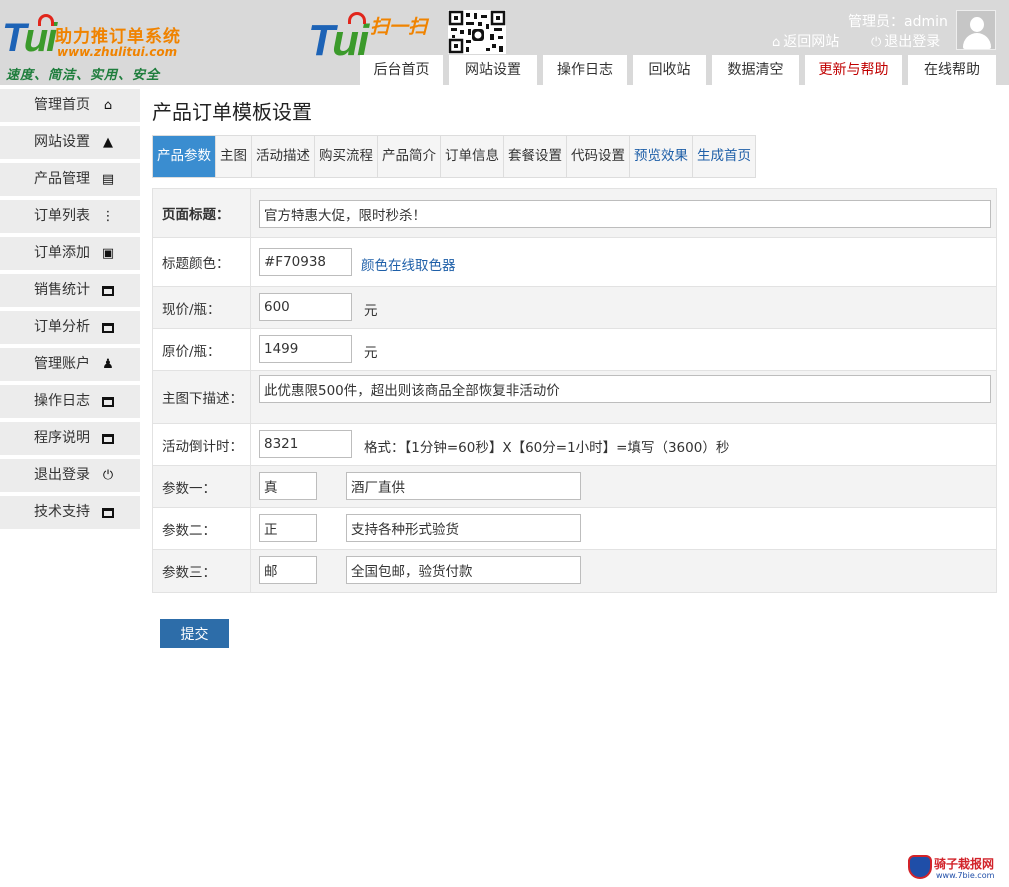 The width and height of the screenshot is (1009, 887). What do you see at coordinates (70, 327) in the screenshot?
I see `sidebar-item-order-analysis: 订单分析` at bounding box center [70, 327].